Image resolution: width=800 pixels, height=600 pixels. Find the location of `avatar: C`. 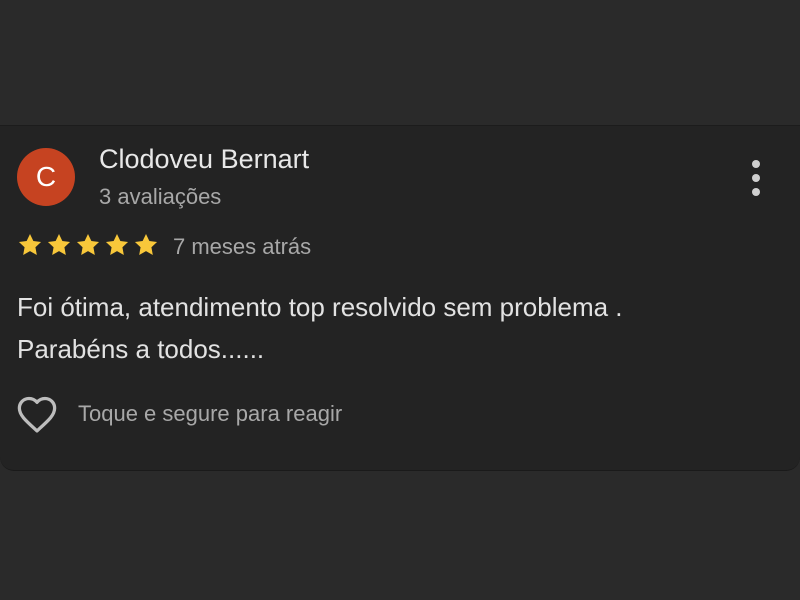

avatar: C is located at coordinates (46, 177).